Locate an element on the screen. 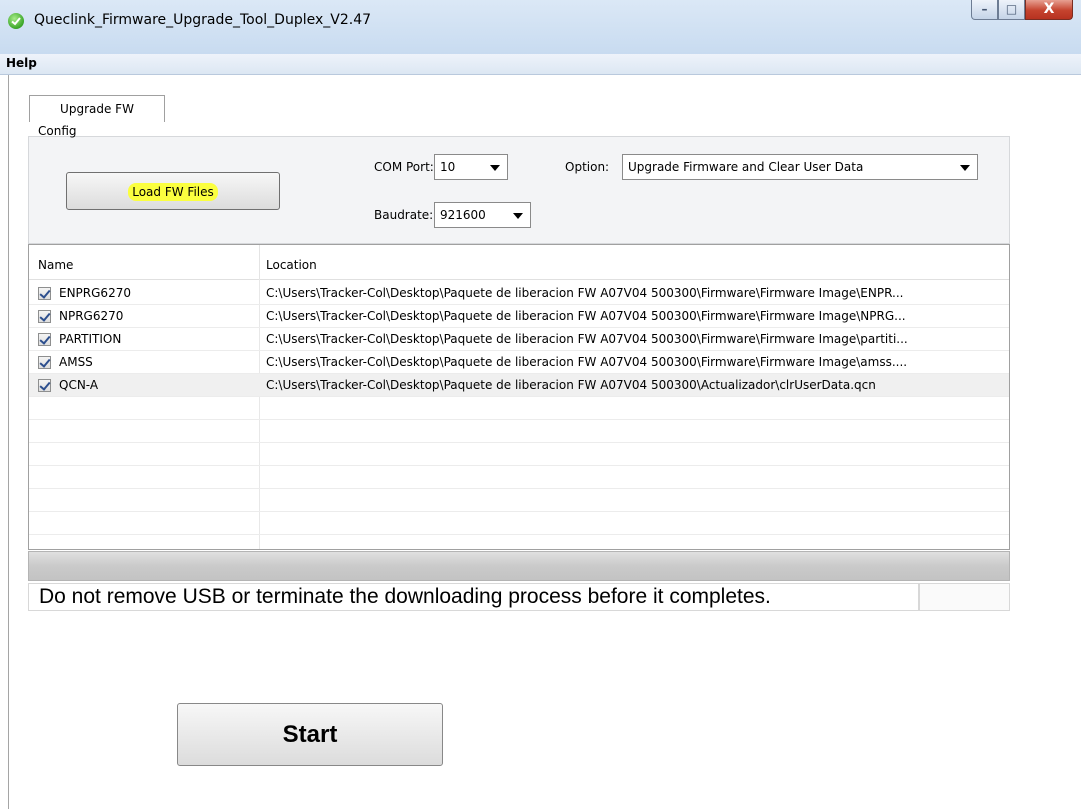 The height and width of the screenshot is (809, 1081). row-name: ENPRG6270 is located at coordinates (95, 293).